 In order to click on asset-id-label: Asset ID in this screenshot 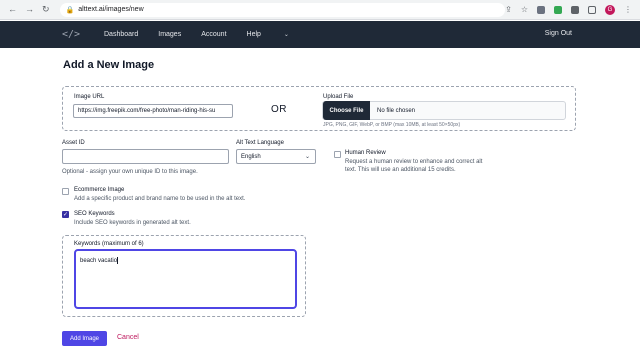, I will do `click(73, 143)`.